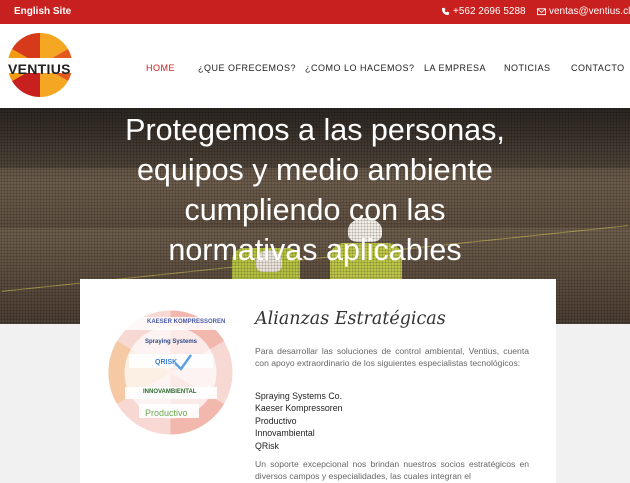 The image size is (630, 483). Describe the element at coordinates (350, 319) in the screenshot. I see `section-title: Alianzas Estratégicas` at that location.